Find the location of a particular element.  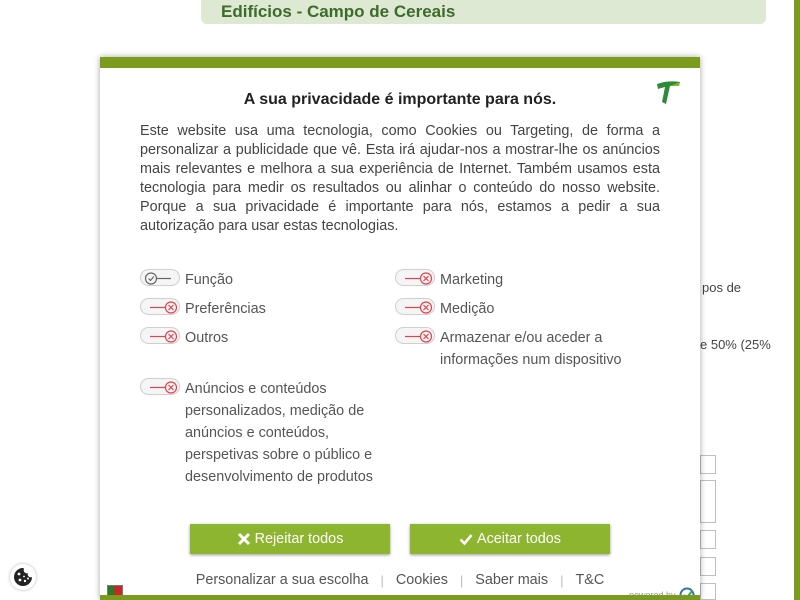

checkmark-icon is located at coordinates (466, 539).